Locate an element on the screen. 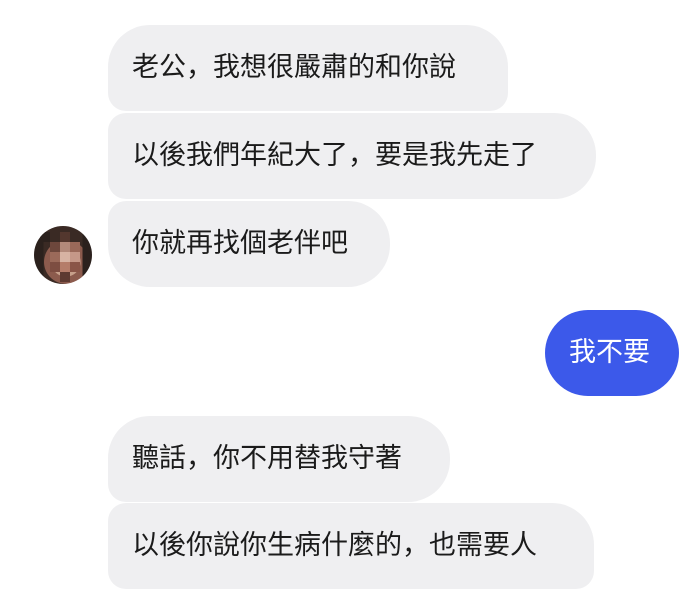 The height and width of the screenshot is (589, 696). contact-avatar is located at coordinates (63, 255).